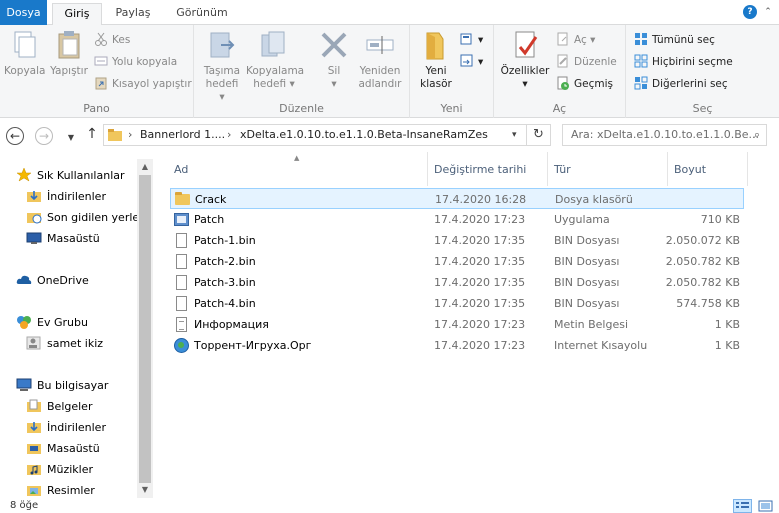 This screenshot has width=779, height=513. I want to click on details-view-button, so click(742, 506).